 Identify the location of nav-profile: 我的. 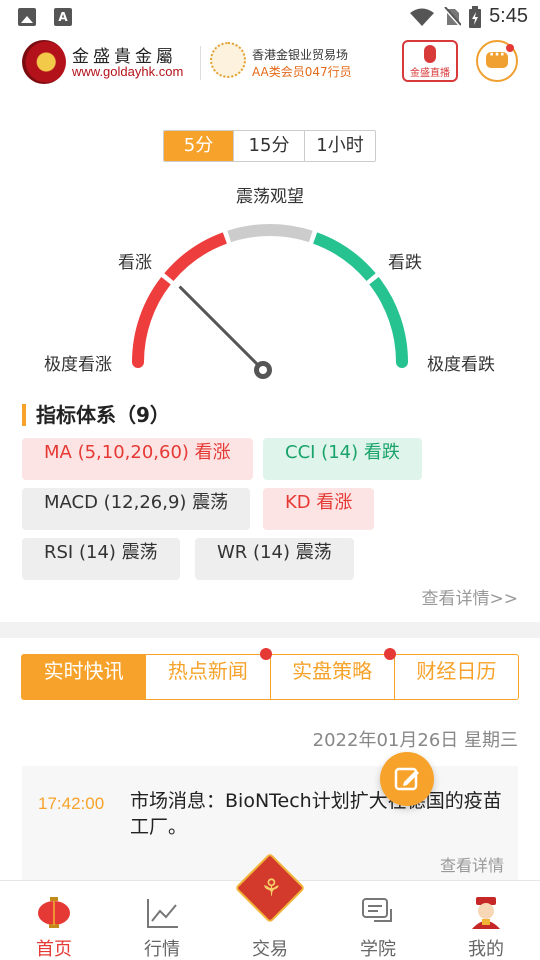
(486, 920).